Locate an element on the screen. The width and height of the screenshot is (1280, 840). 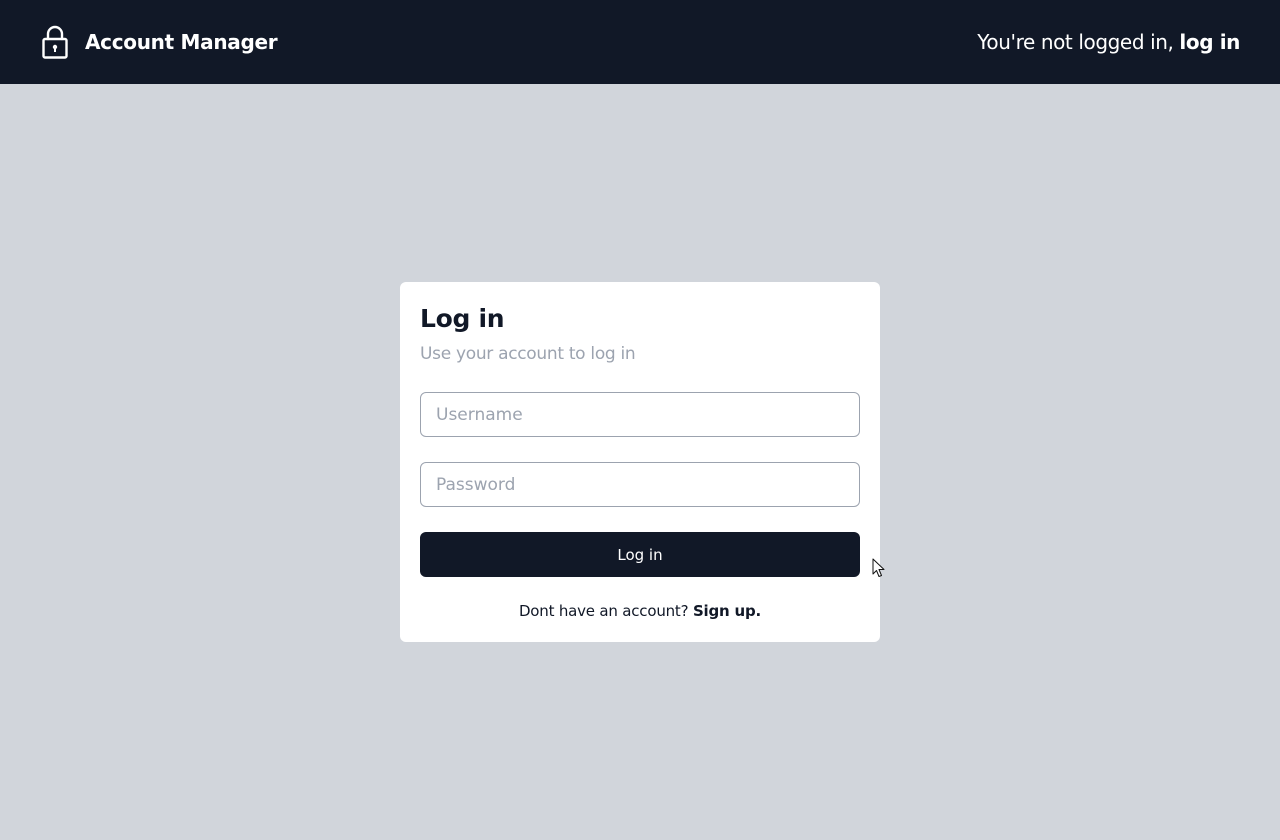
app-name: Account Manager is located at coordinates (181, 42).